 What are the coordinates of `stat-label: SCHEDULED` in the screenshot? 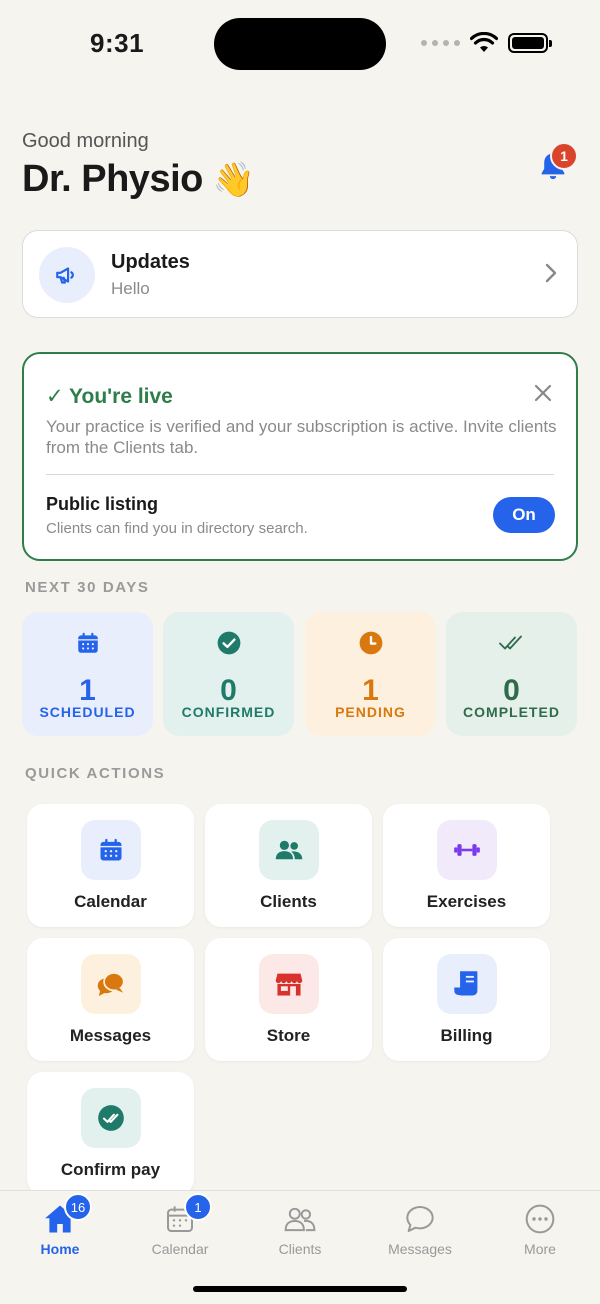 It's located at (87, 712).